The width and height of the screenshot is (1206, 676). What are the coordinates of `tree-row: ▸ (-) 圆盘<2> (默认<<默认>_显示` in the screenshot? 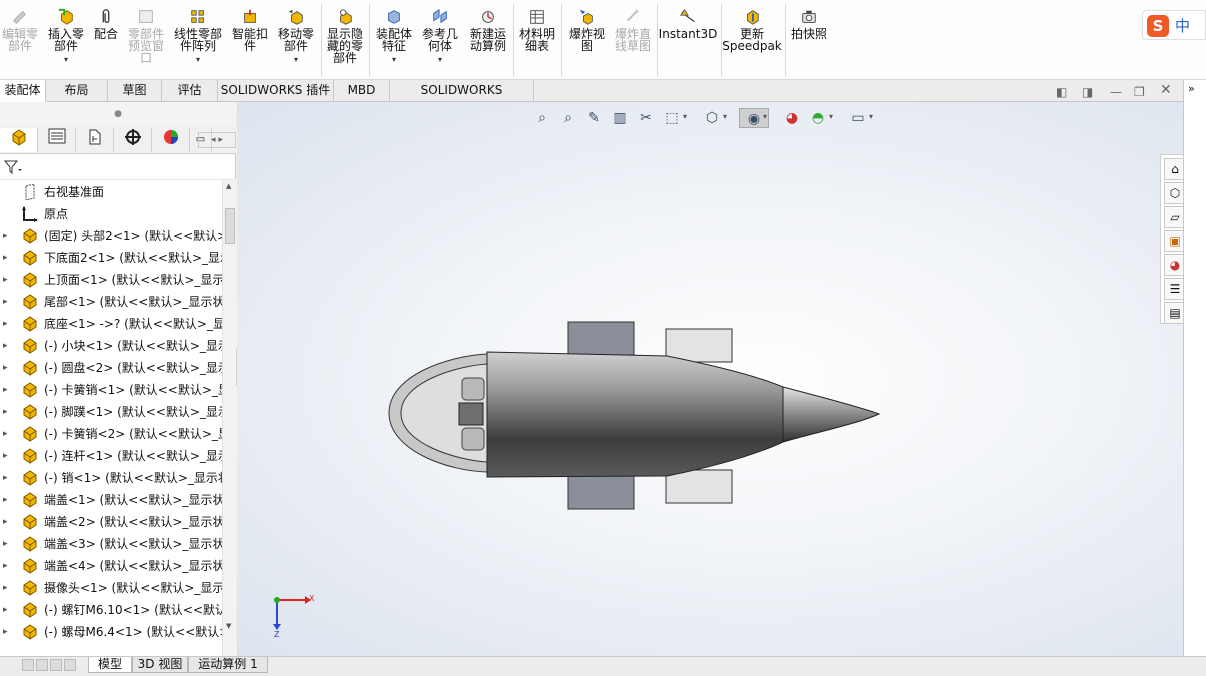 It's located at (111, 368).